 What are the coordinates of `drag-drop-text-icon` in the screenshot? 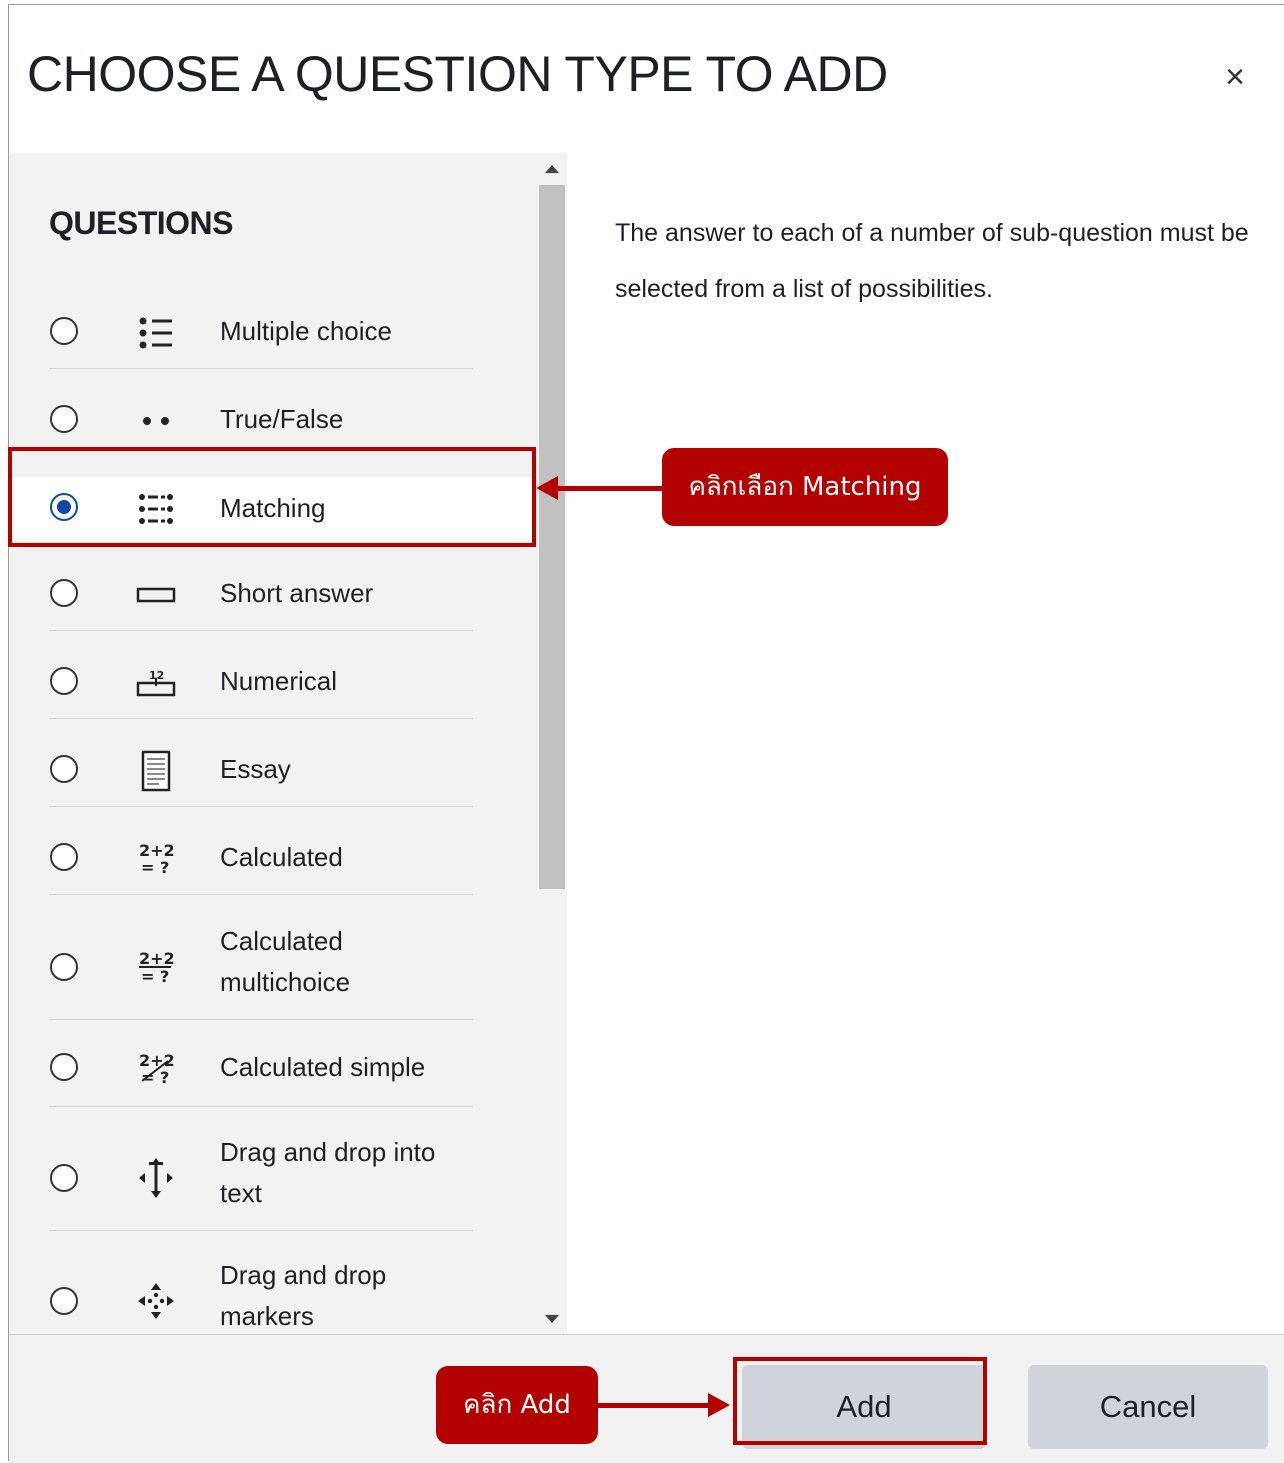 It's located at (156, 1178).